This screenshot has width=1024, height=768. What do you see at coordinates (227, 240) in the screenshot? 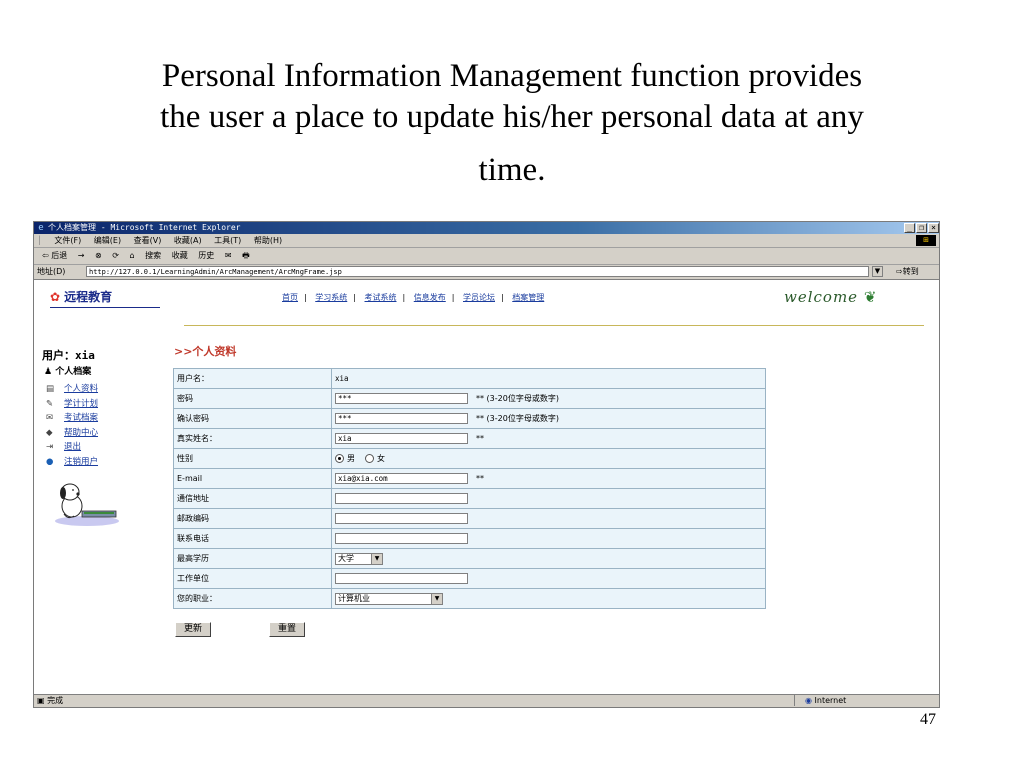
I see `menu-tools: 工具(T)` at bounding box center [227, 240].